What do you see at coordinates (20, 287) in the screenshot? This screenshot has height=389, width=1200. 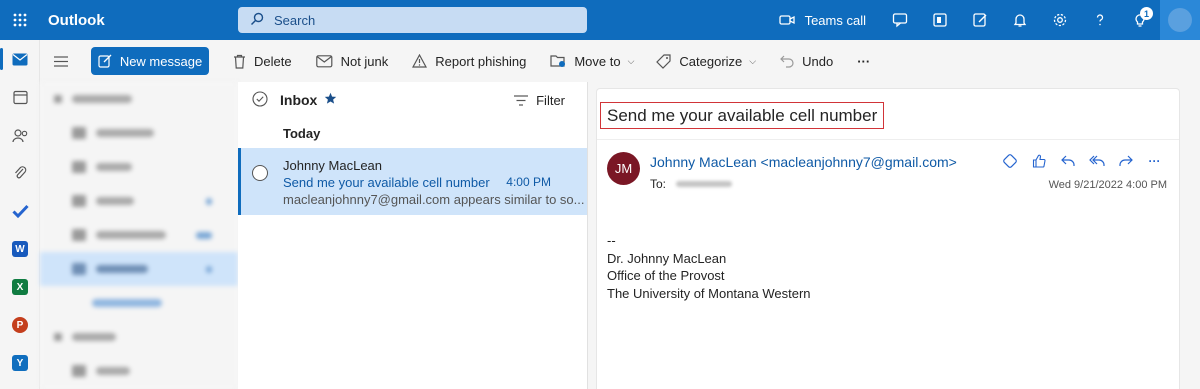 I see `excel-icon: X` at bounding box center [20, 287].